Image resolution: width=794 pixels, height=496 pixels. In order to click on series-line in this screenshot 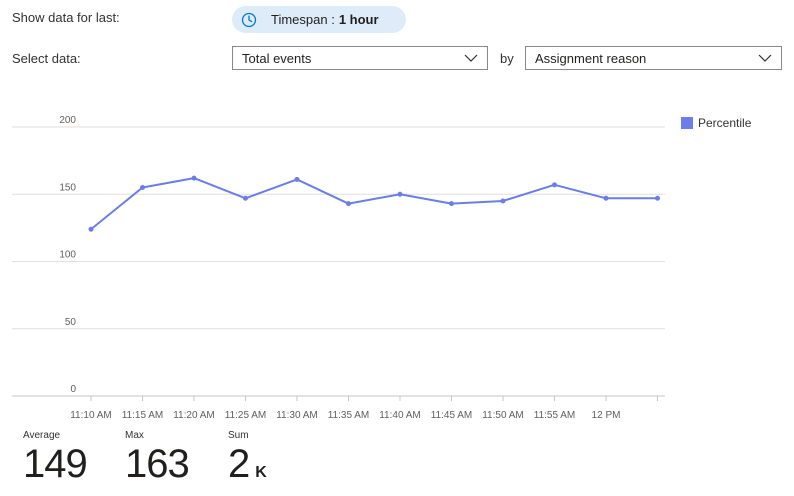, I will do `click(374, 203)`.